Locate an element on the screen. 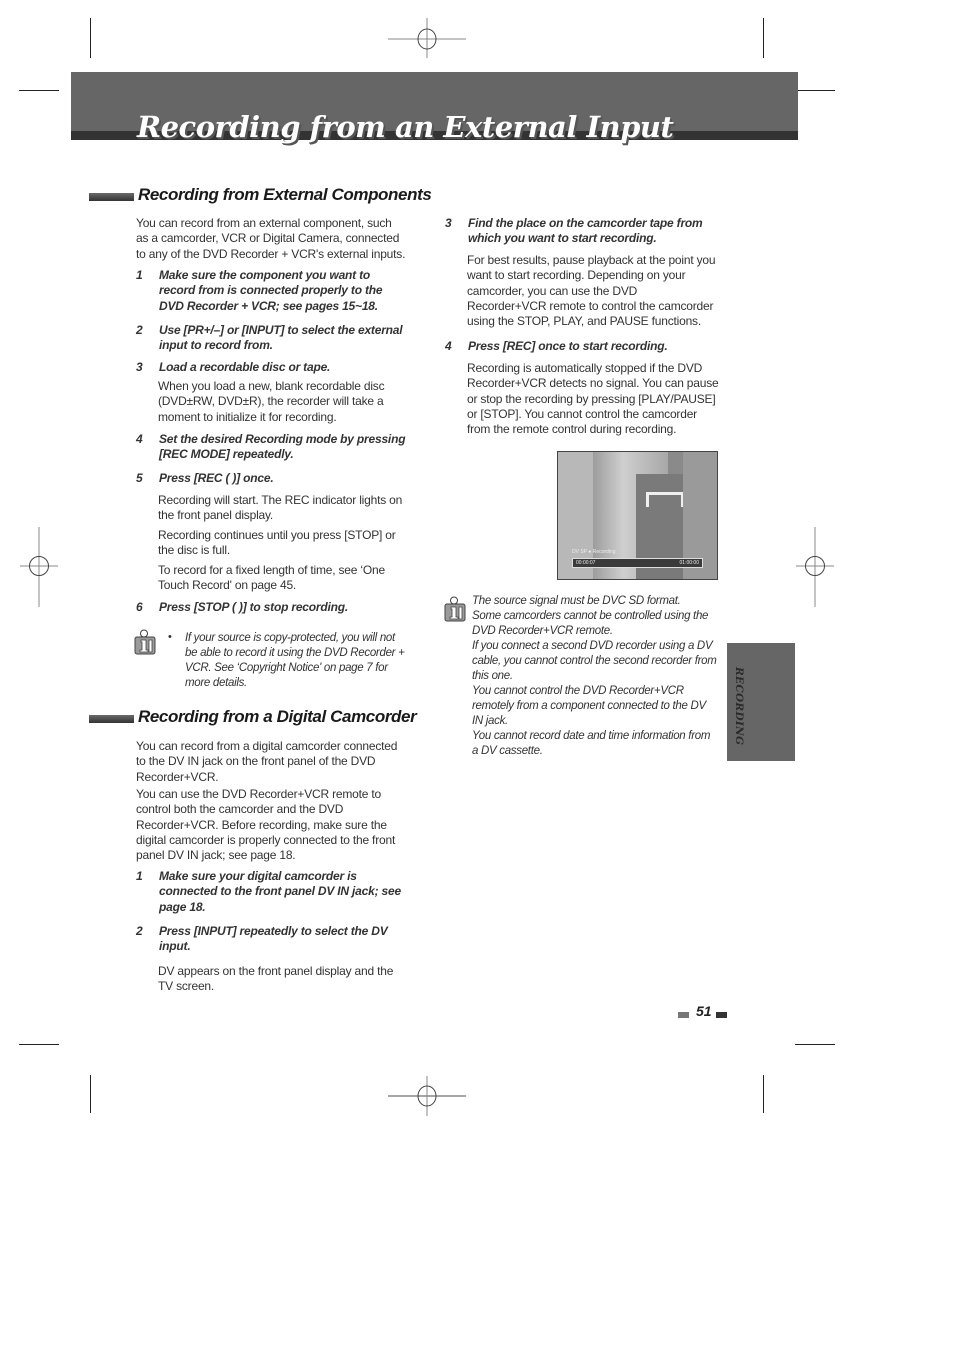 The height and width of the screenshot is (1351, 954). step-text: Load a recordable disc or tape. is located at coordinates (245, 367).